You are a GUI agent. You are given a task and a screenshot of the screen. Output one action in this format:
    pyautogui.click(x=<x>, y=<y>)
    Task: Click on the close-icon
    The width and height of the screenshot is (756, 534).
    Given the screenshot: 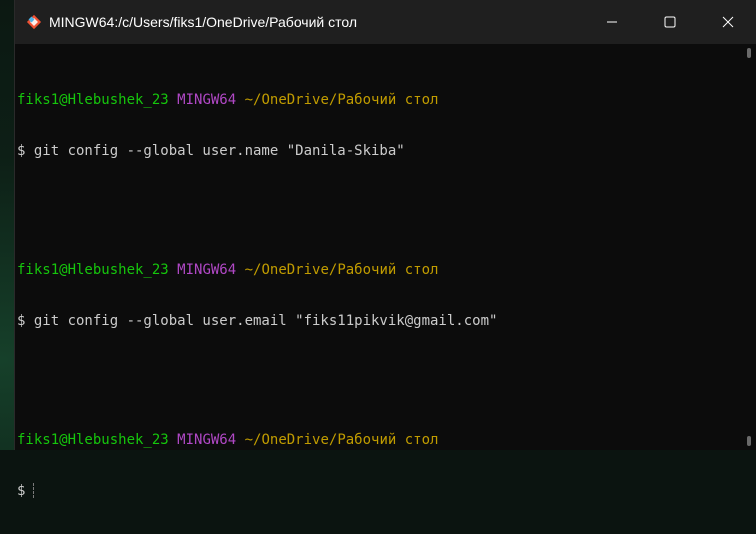 What is the action you would take?
    pyautogui.click(x=728, y=22)
    